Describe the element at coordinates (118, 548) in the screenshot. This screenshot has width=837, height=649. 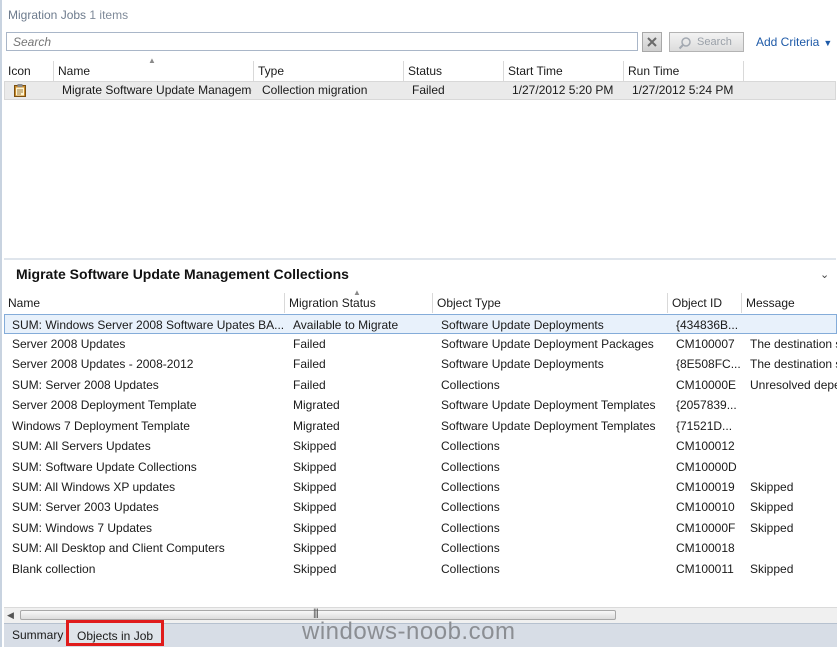
I see `object-name: SUM: All Desktop and Client Computers` at that location.